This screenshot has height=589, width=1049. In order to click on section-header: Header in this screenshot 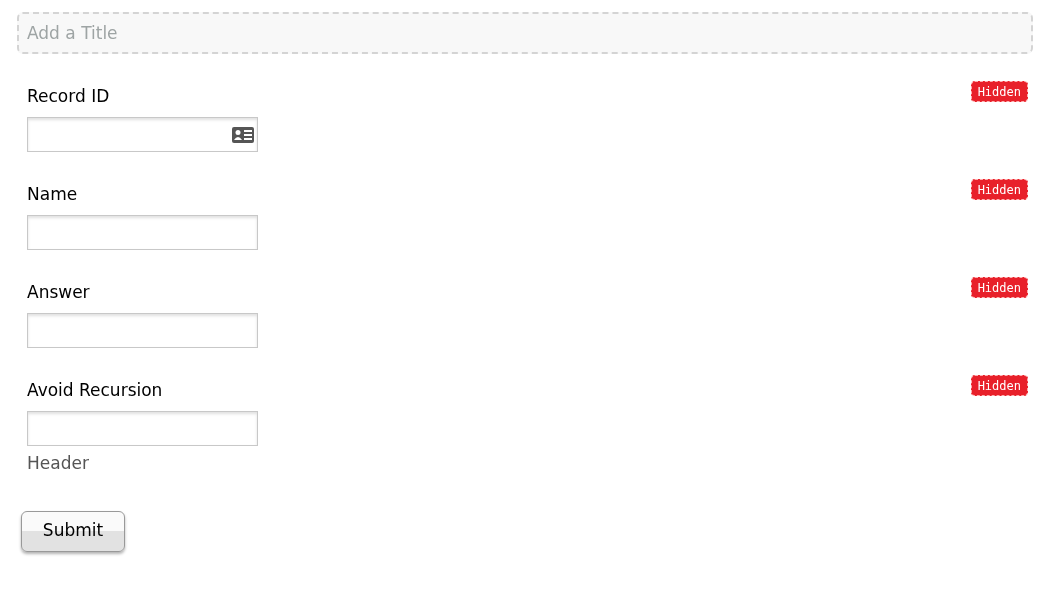, I will do `click(58, 463)`.